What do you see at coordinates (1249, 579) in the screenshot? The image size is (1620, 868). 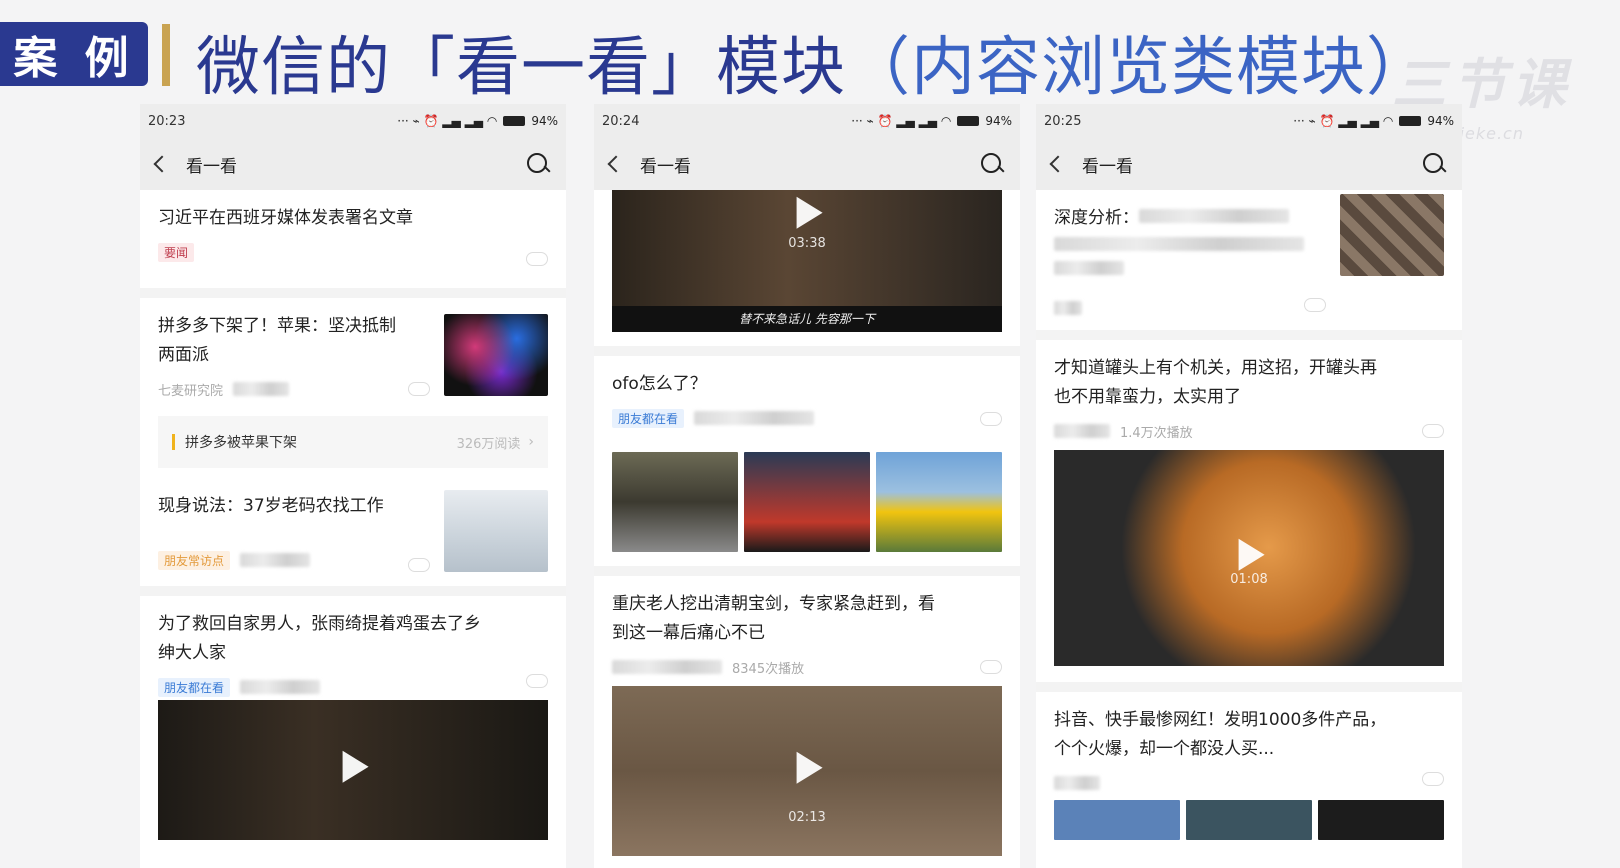 I see `video-duration: 01:08` at bounding box center [1249, 579].